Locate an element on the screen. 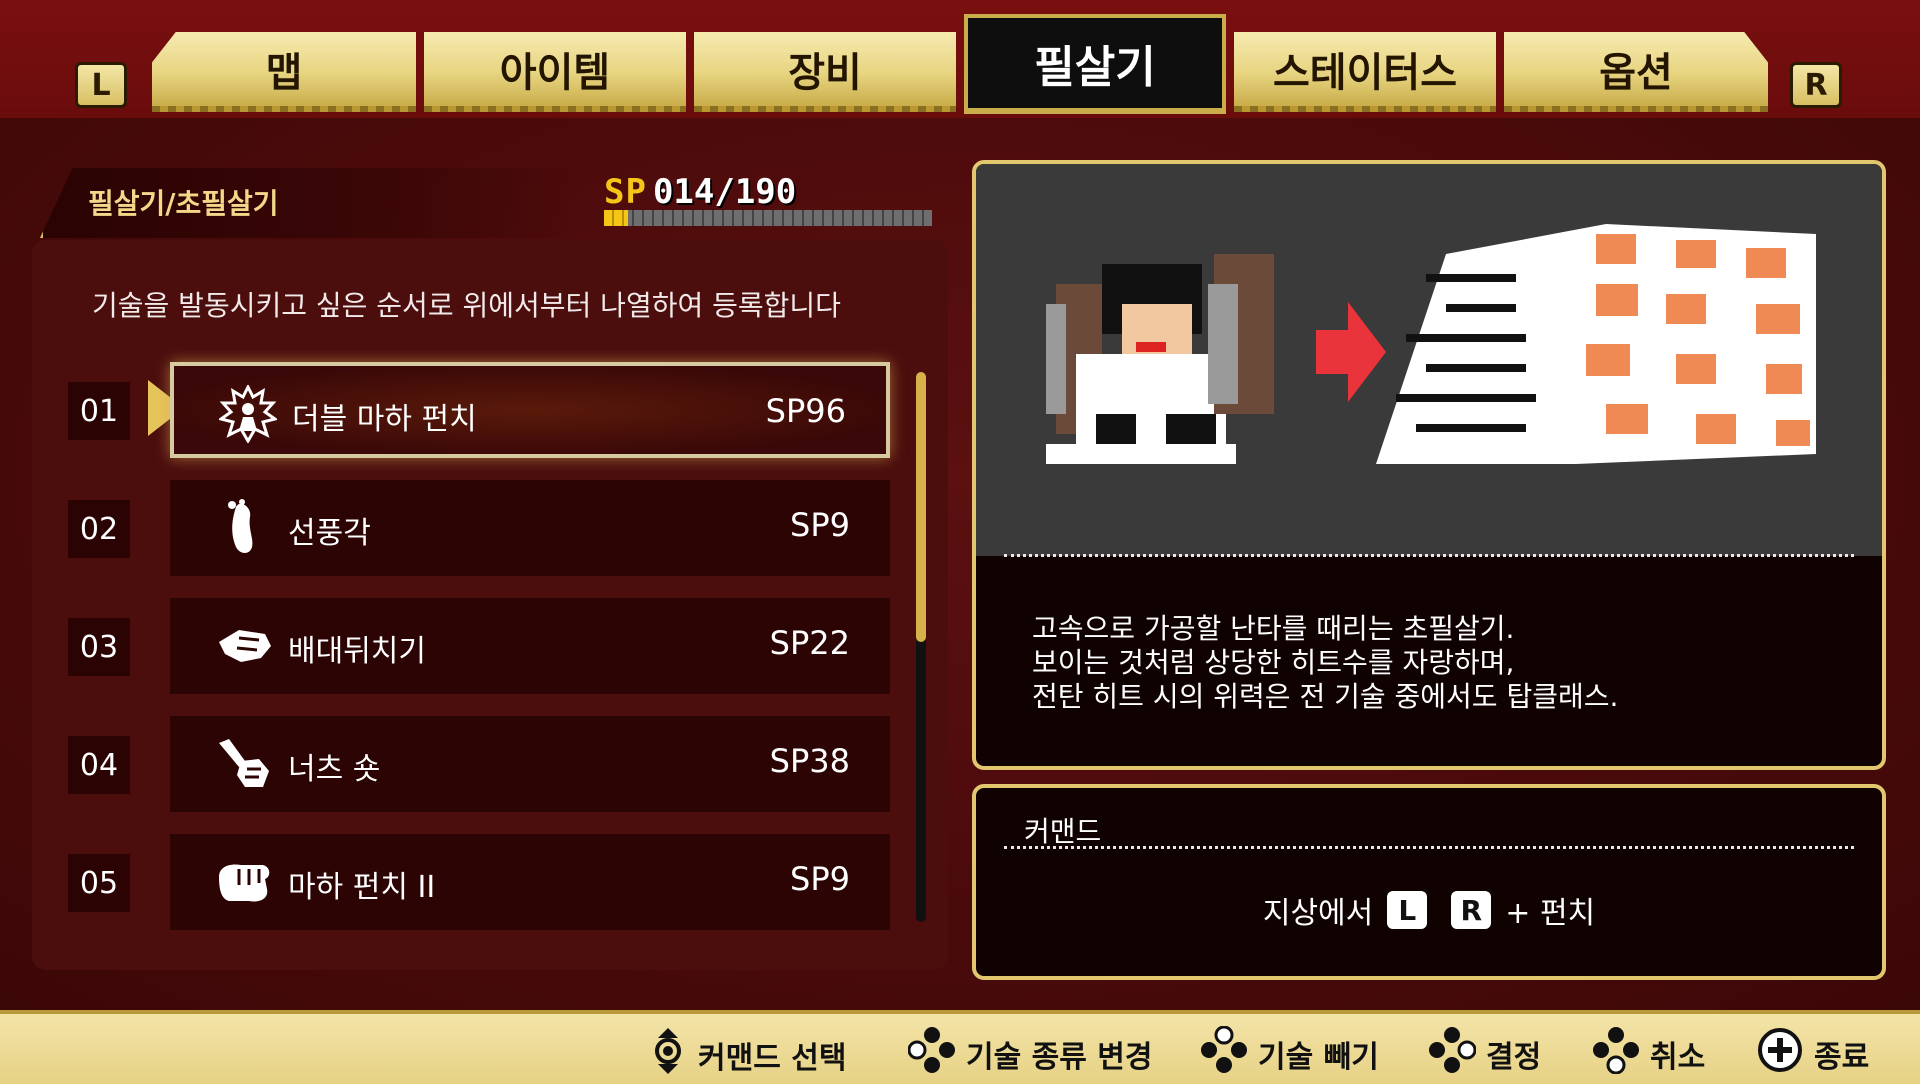 The height and width of the screenshot is (1084, 1920). r-button-icon: R is located at coordinates (1471, 910).